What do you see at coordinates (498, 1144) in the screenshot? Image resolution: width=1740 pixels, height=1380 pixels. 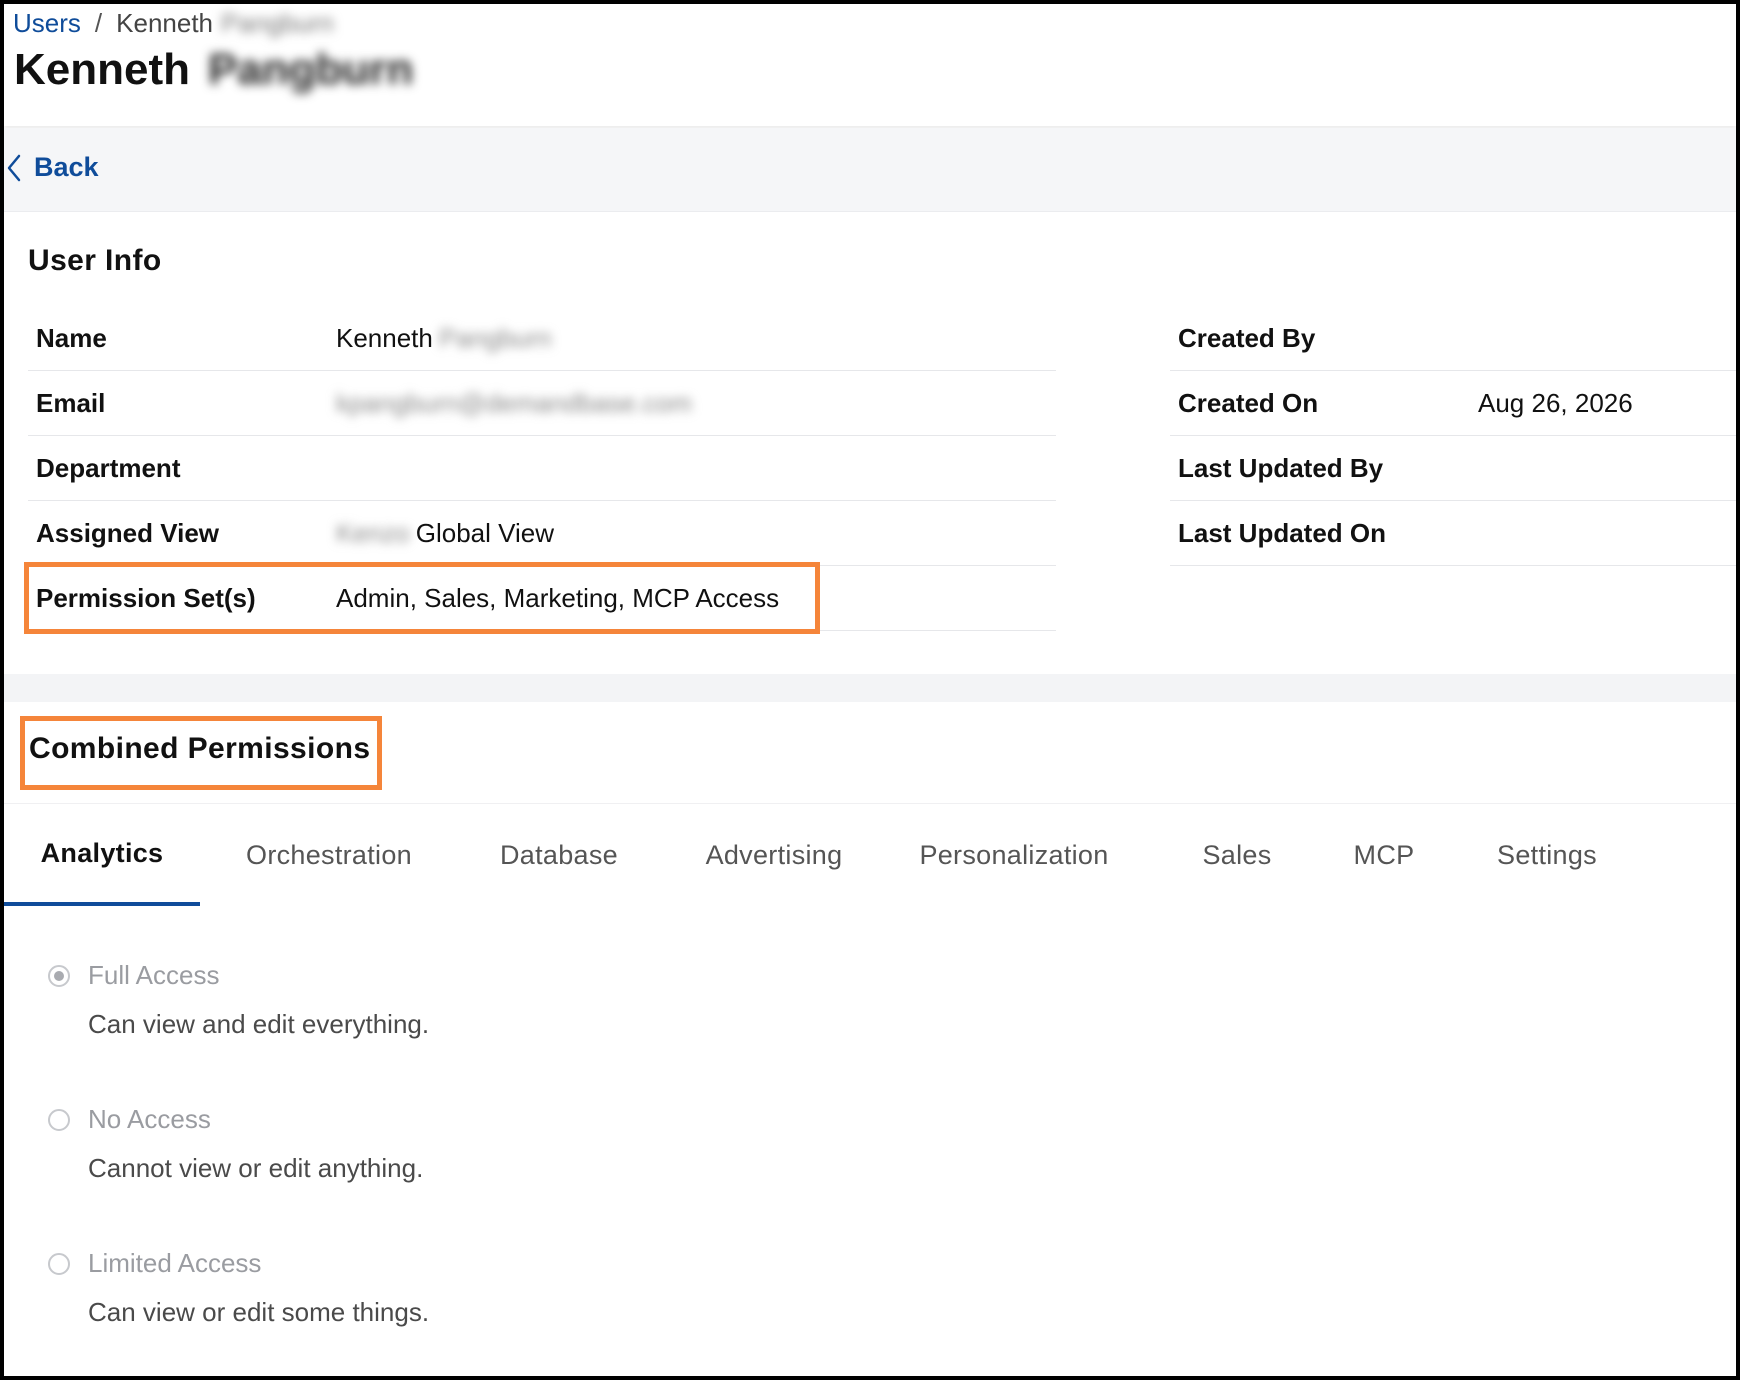 I see `option-no-access: No Access Cannot view or edit anything.` at bounding box center [498, 1144].